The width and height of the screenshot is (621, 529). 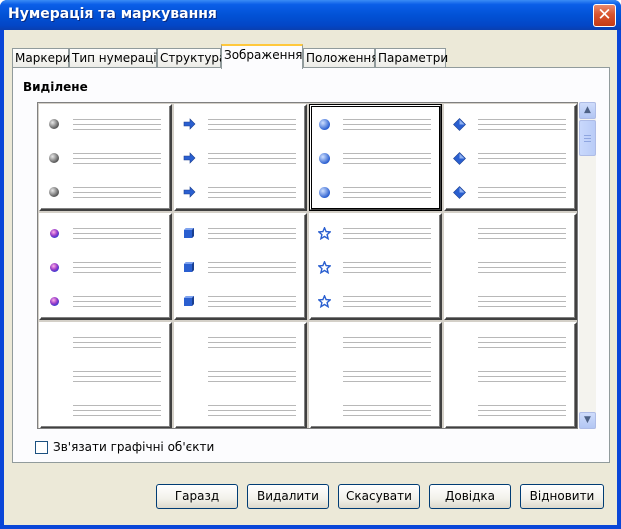 I want to click on tab-images: Зображення, so click(x=262, y=56).